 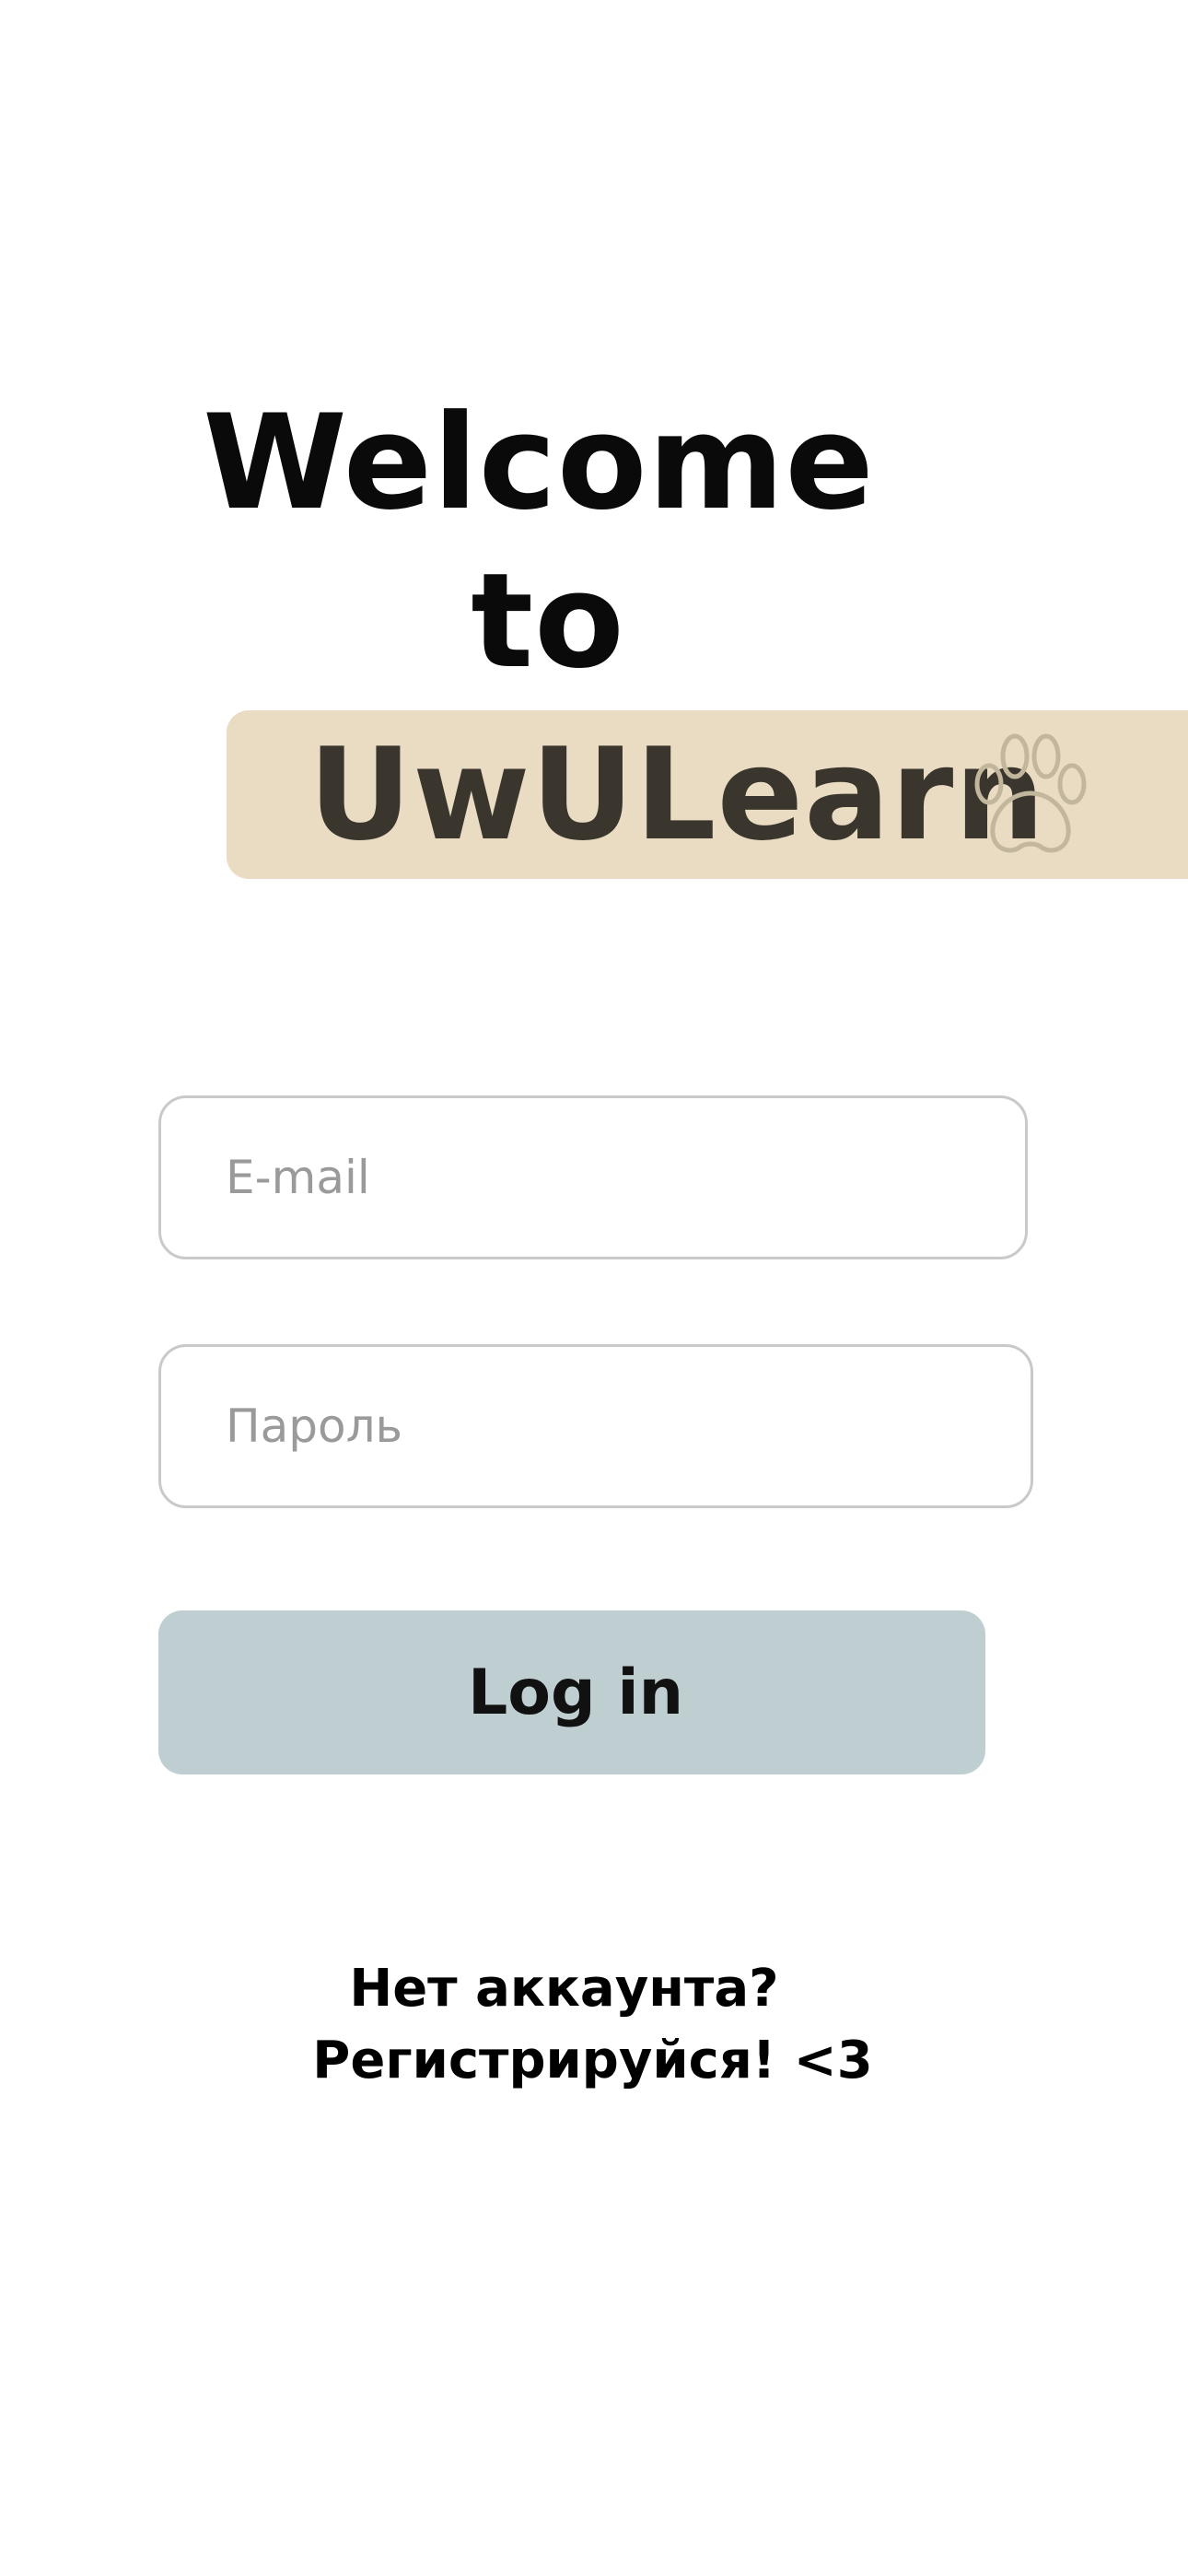 What do you see at coordinates (595, 1426) in the screenshot?
I see `password-field` at bounding box center [595, 1426].